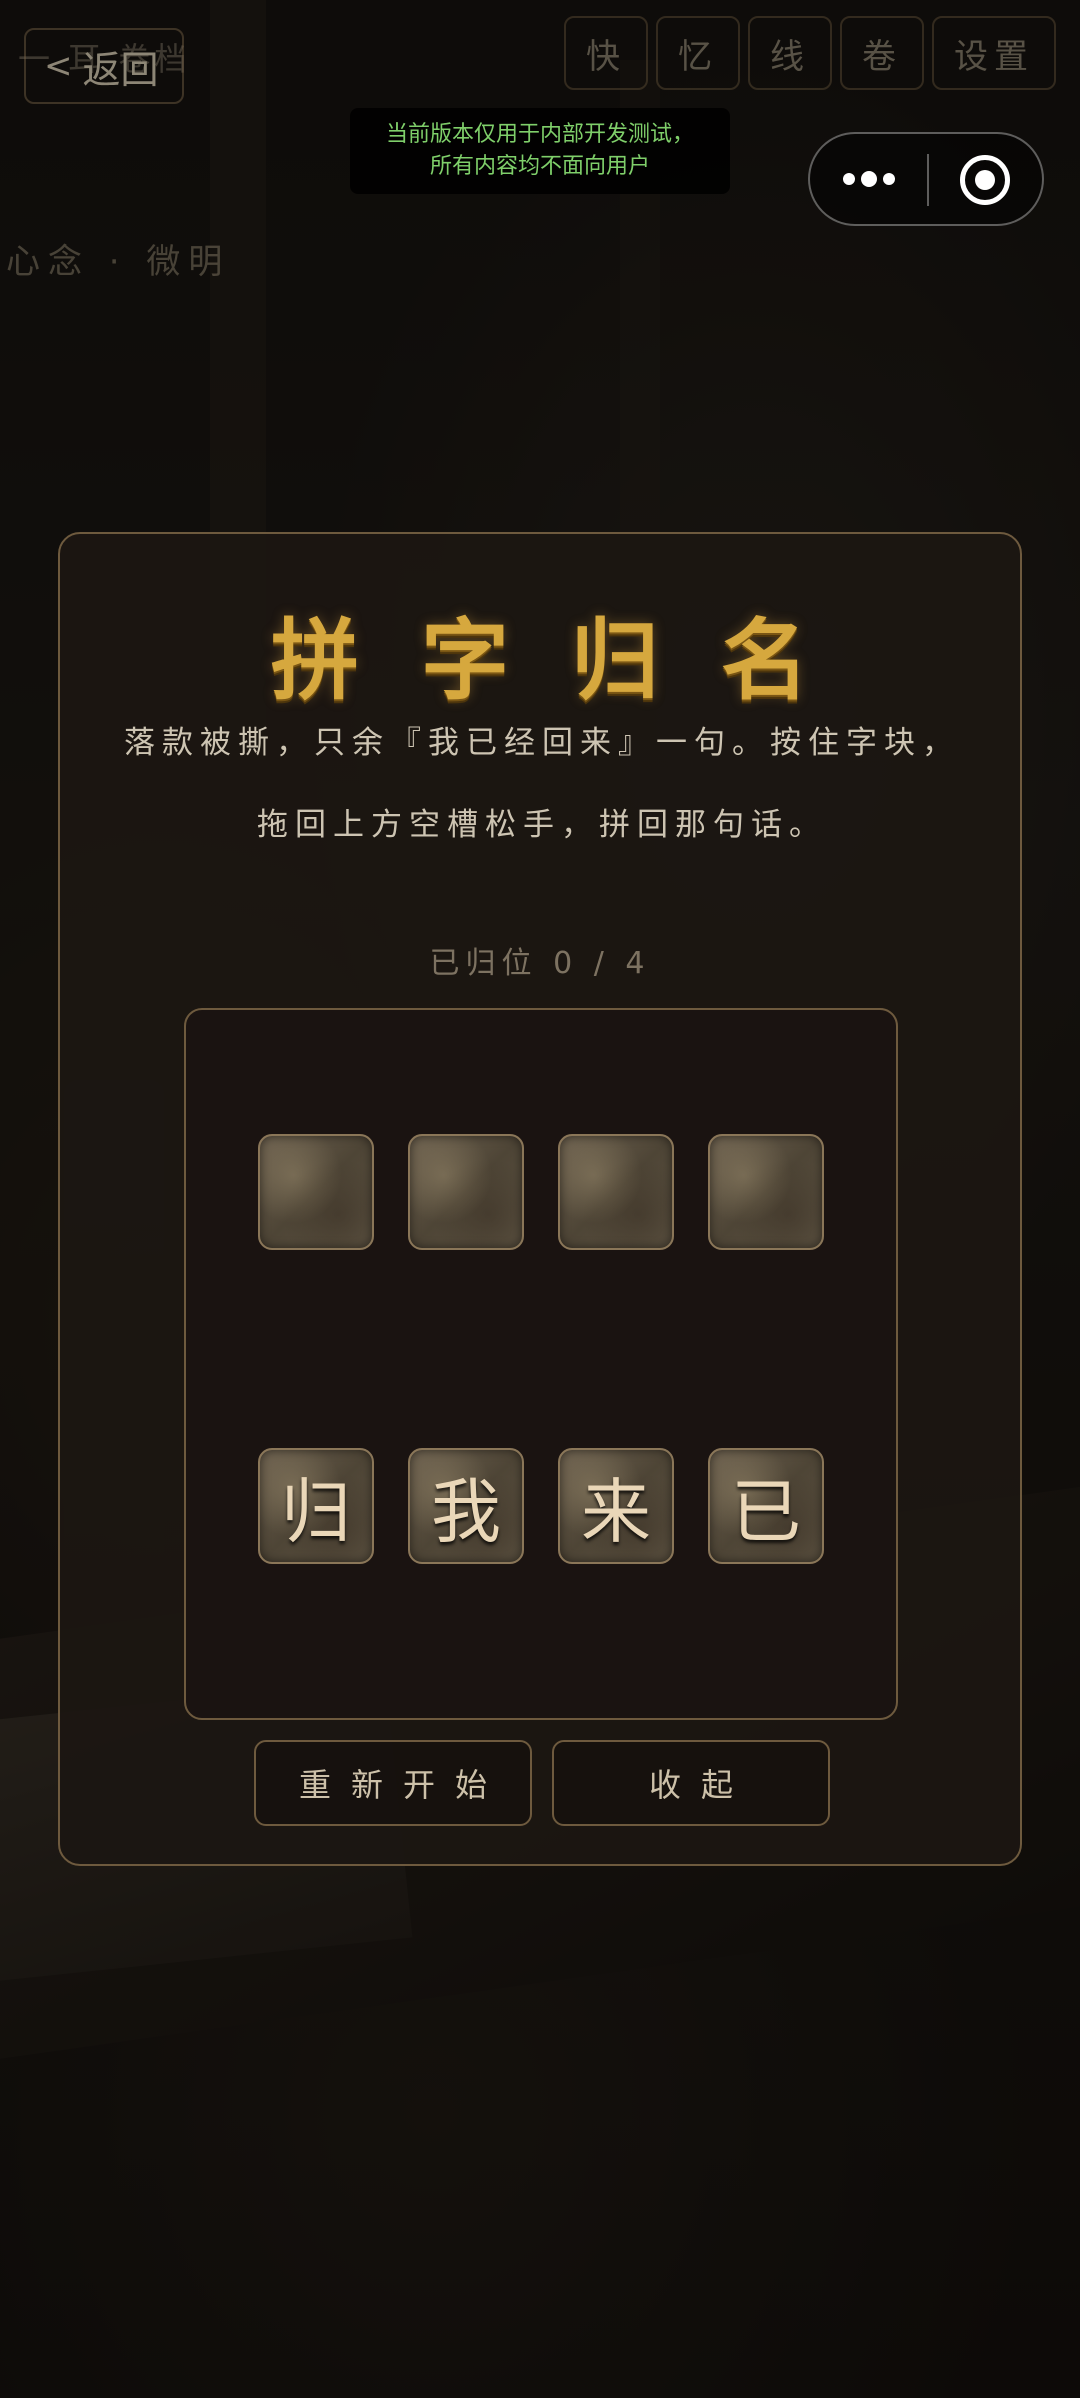 The height and width of the screenshot is (2398, 1080). I want to click on nav-scroll-button: 卷, so click(882, 53).